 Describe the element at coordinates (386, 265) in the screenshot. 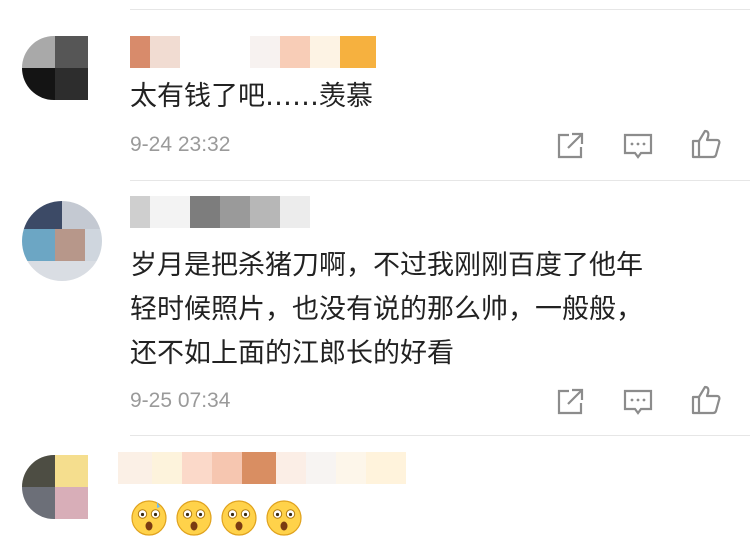

I see `comment-text-line: 岁月是把杀猪刀啊，不过我刚刚百度了他年` at that location.